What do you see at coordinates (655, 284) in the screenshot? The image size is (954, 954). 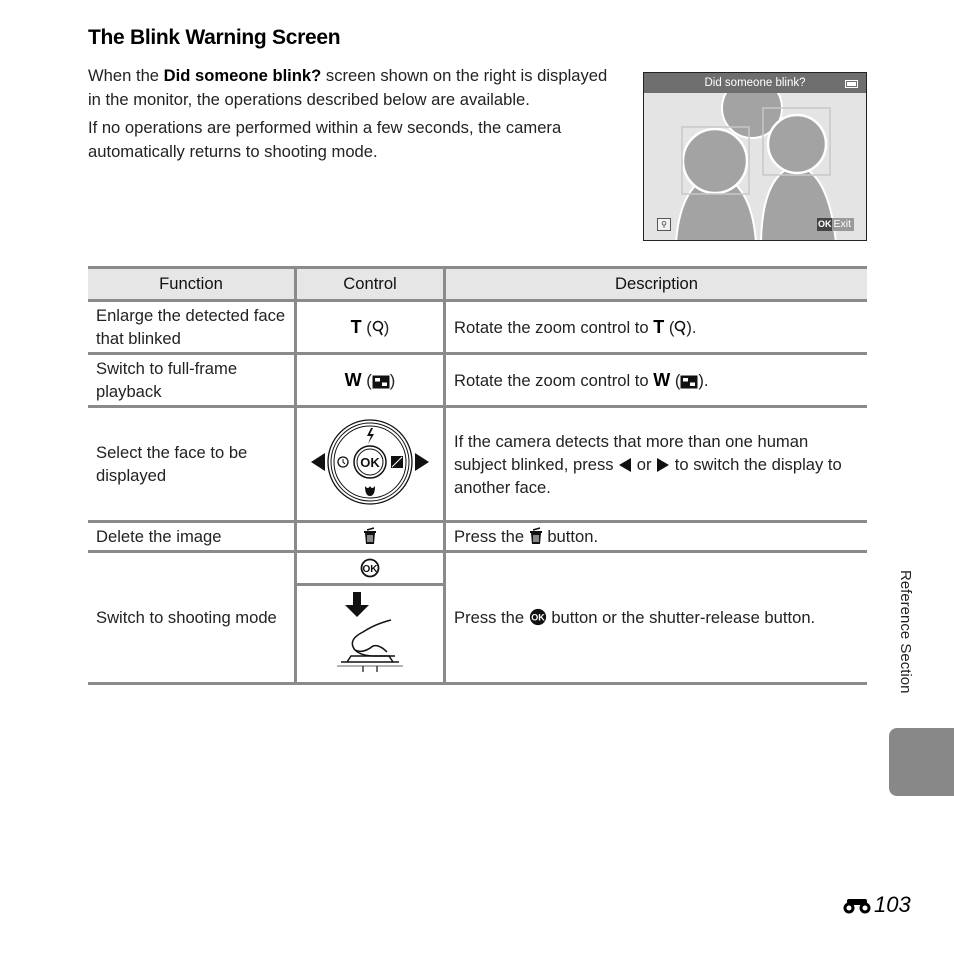 I see `header-description: Description` at bounding box center [655, 284].